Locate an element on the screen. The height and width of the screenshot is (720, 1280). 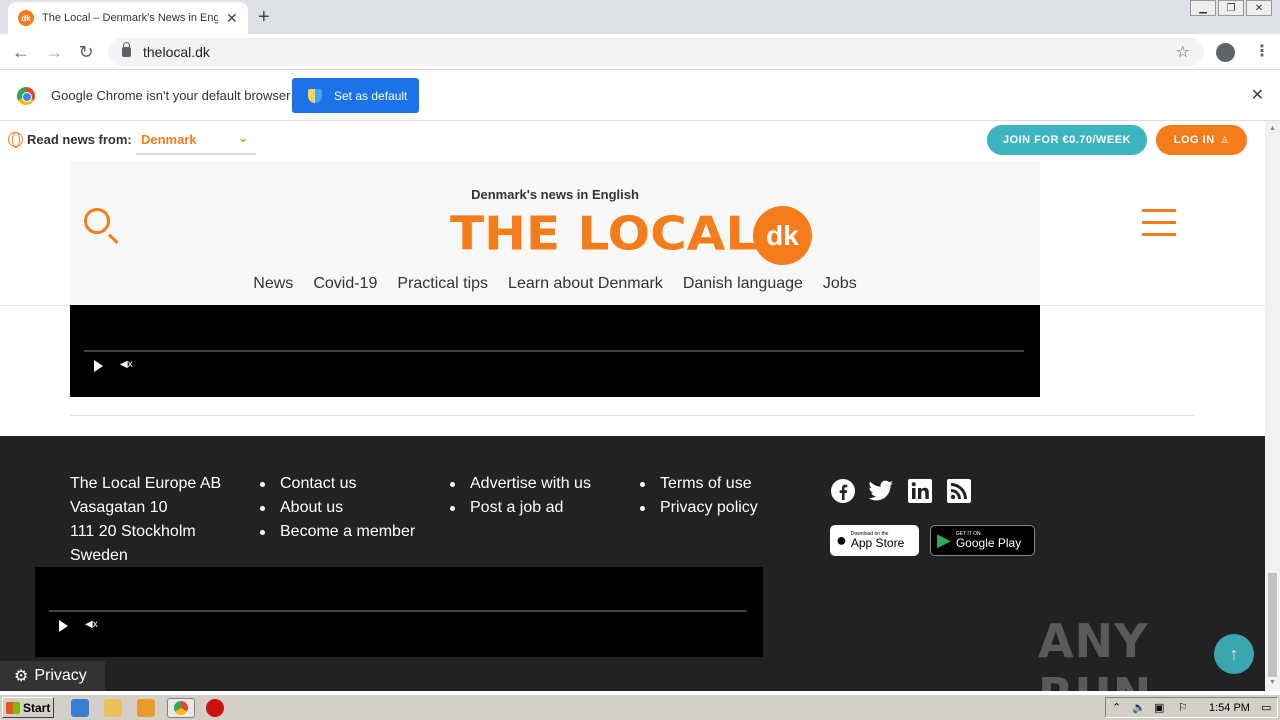
address-line: The Local Europe AB is located at coordinates (146, 483).